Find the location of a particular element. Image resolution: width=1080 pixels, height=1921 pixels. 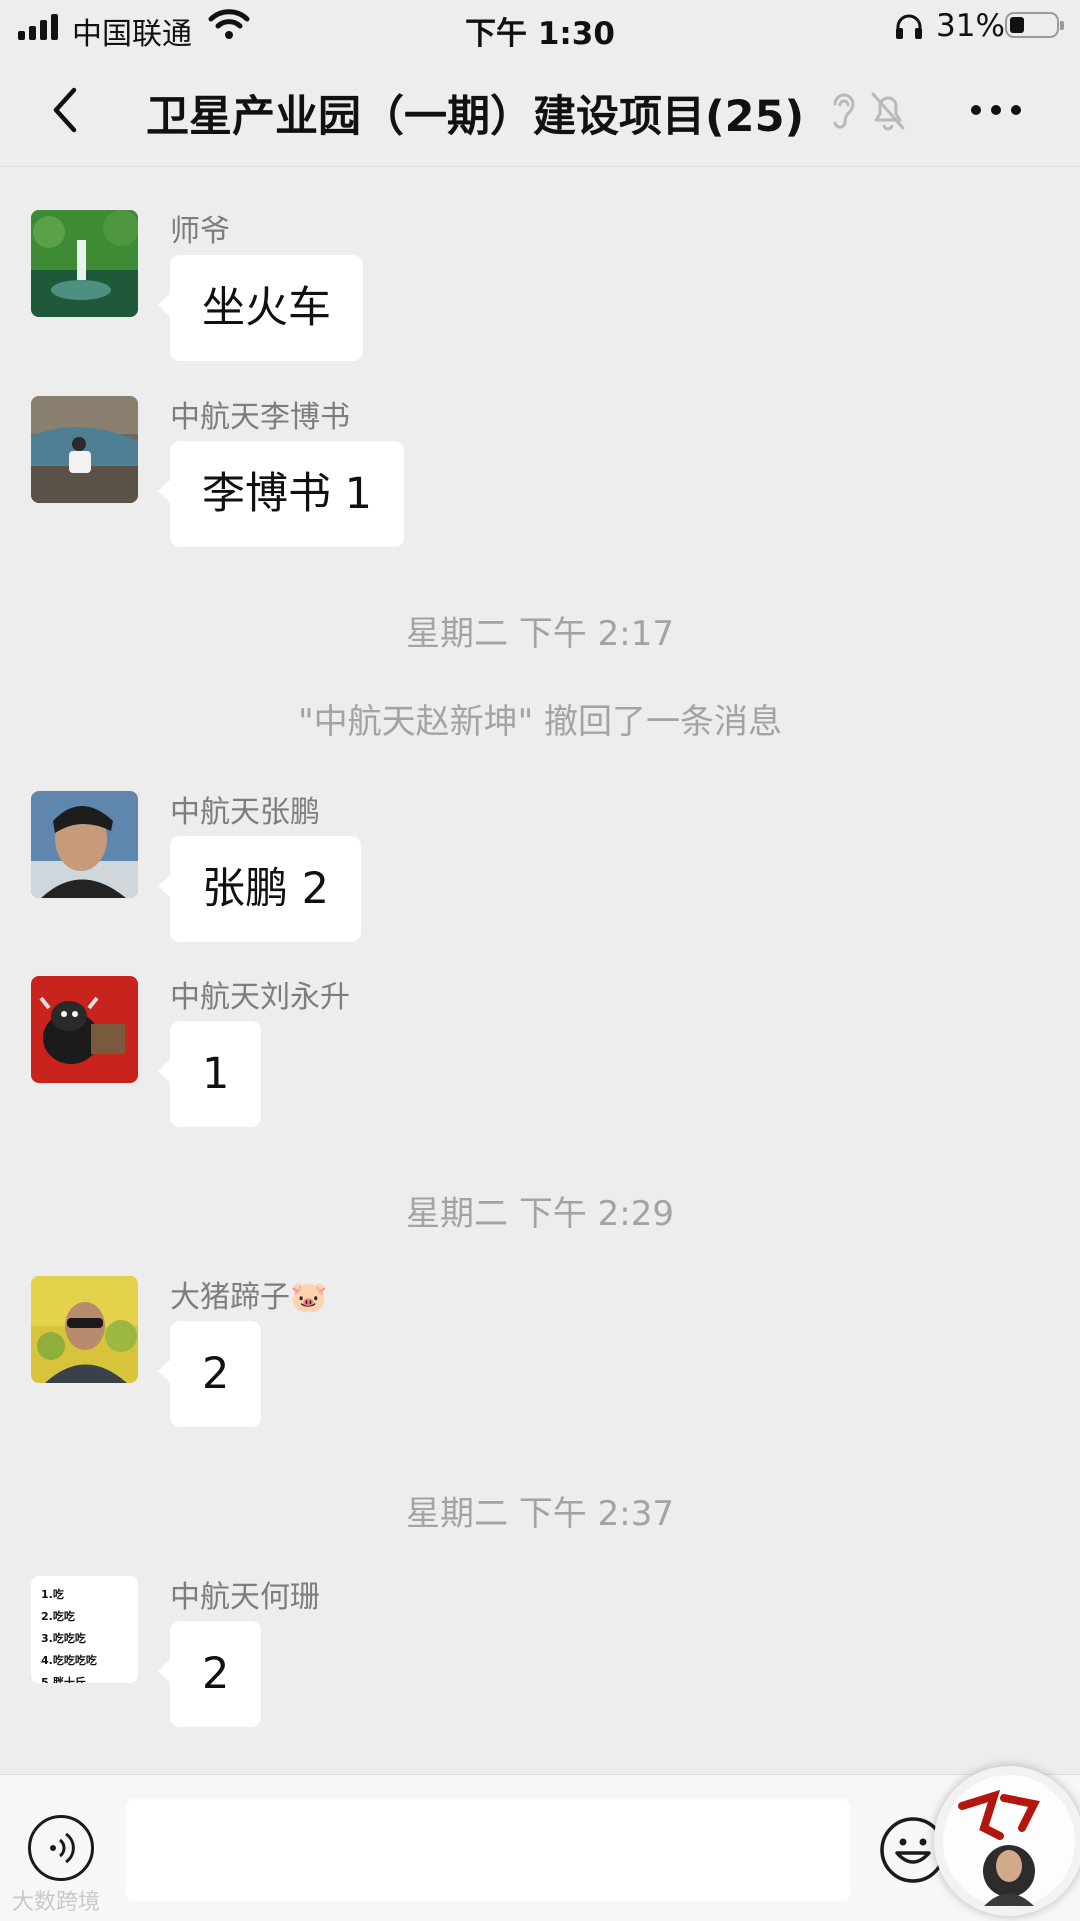

voice-button is located at coordinates (61, 1848).